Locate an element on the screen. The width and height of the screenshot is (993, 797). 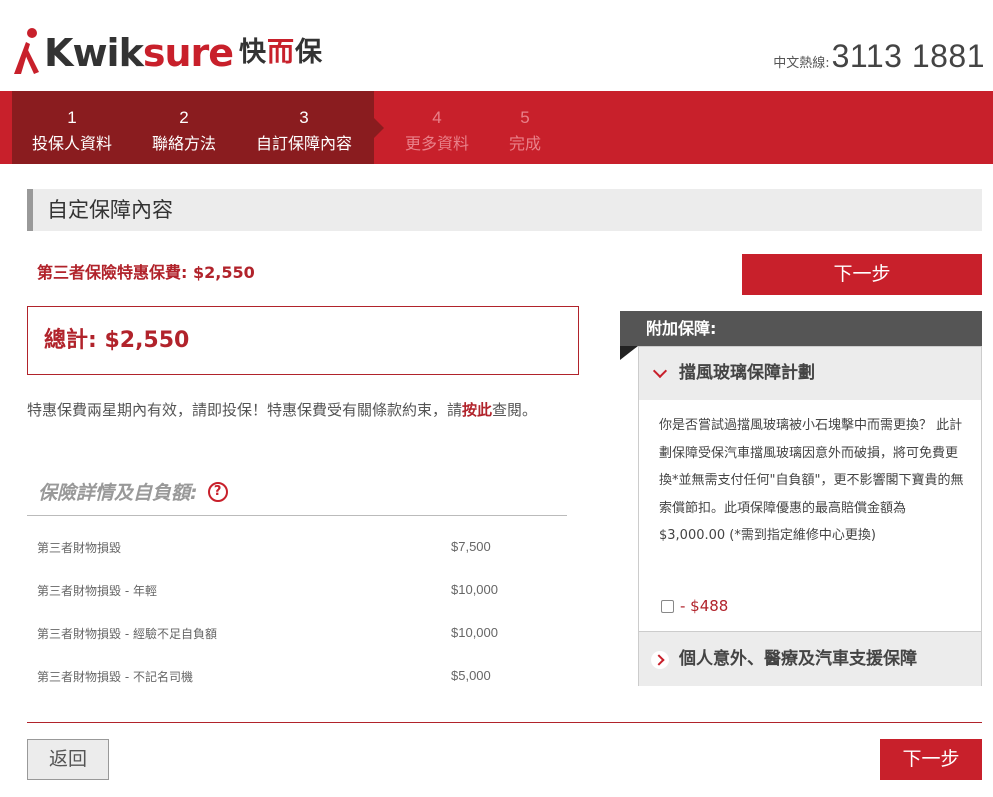
kwiksure-logo: Kwiksure 快而保 is located at coordinates (167, 48).